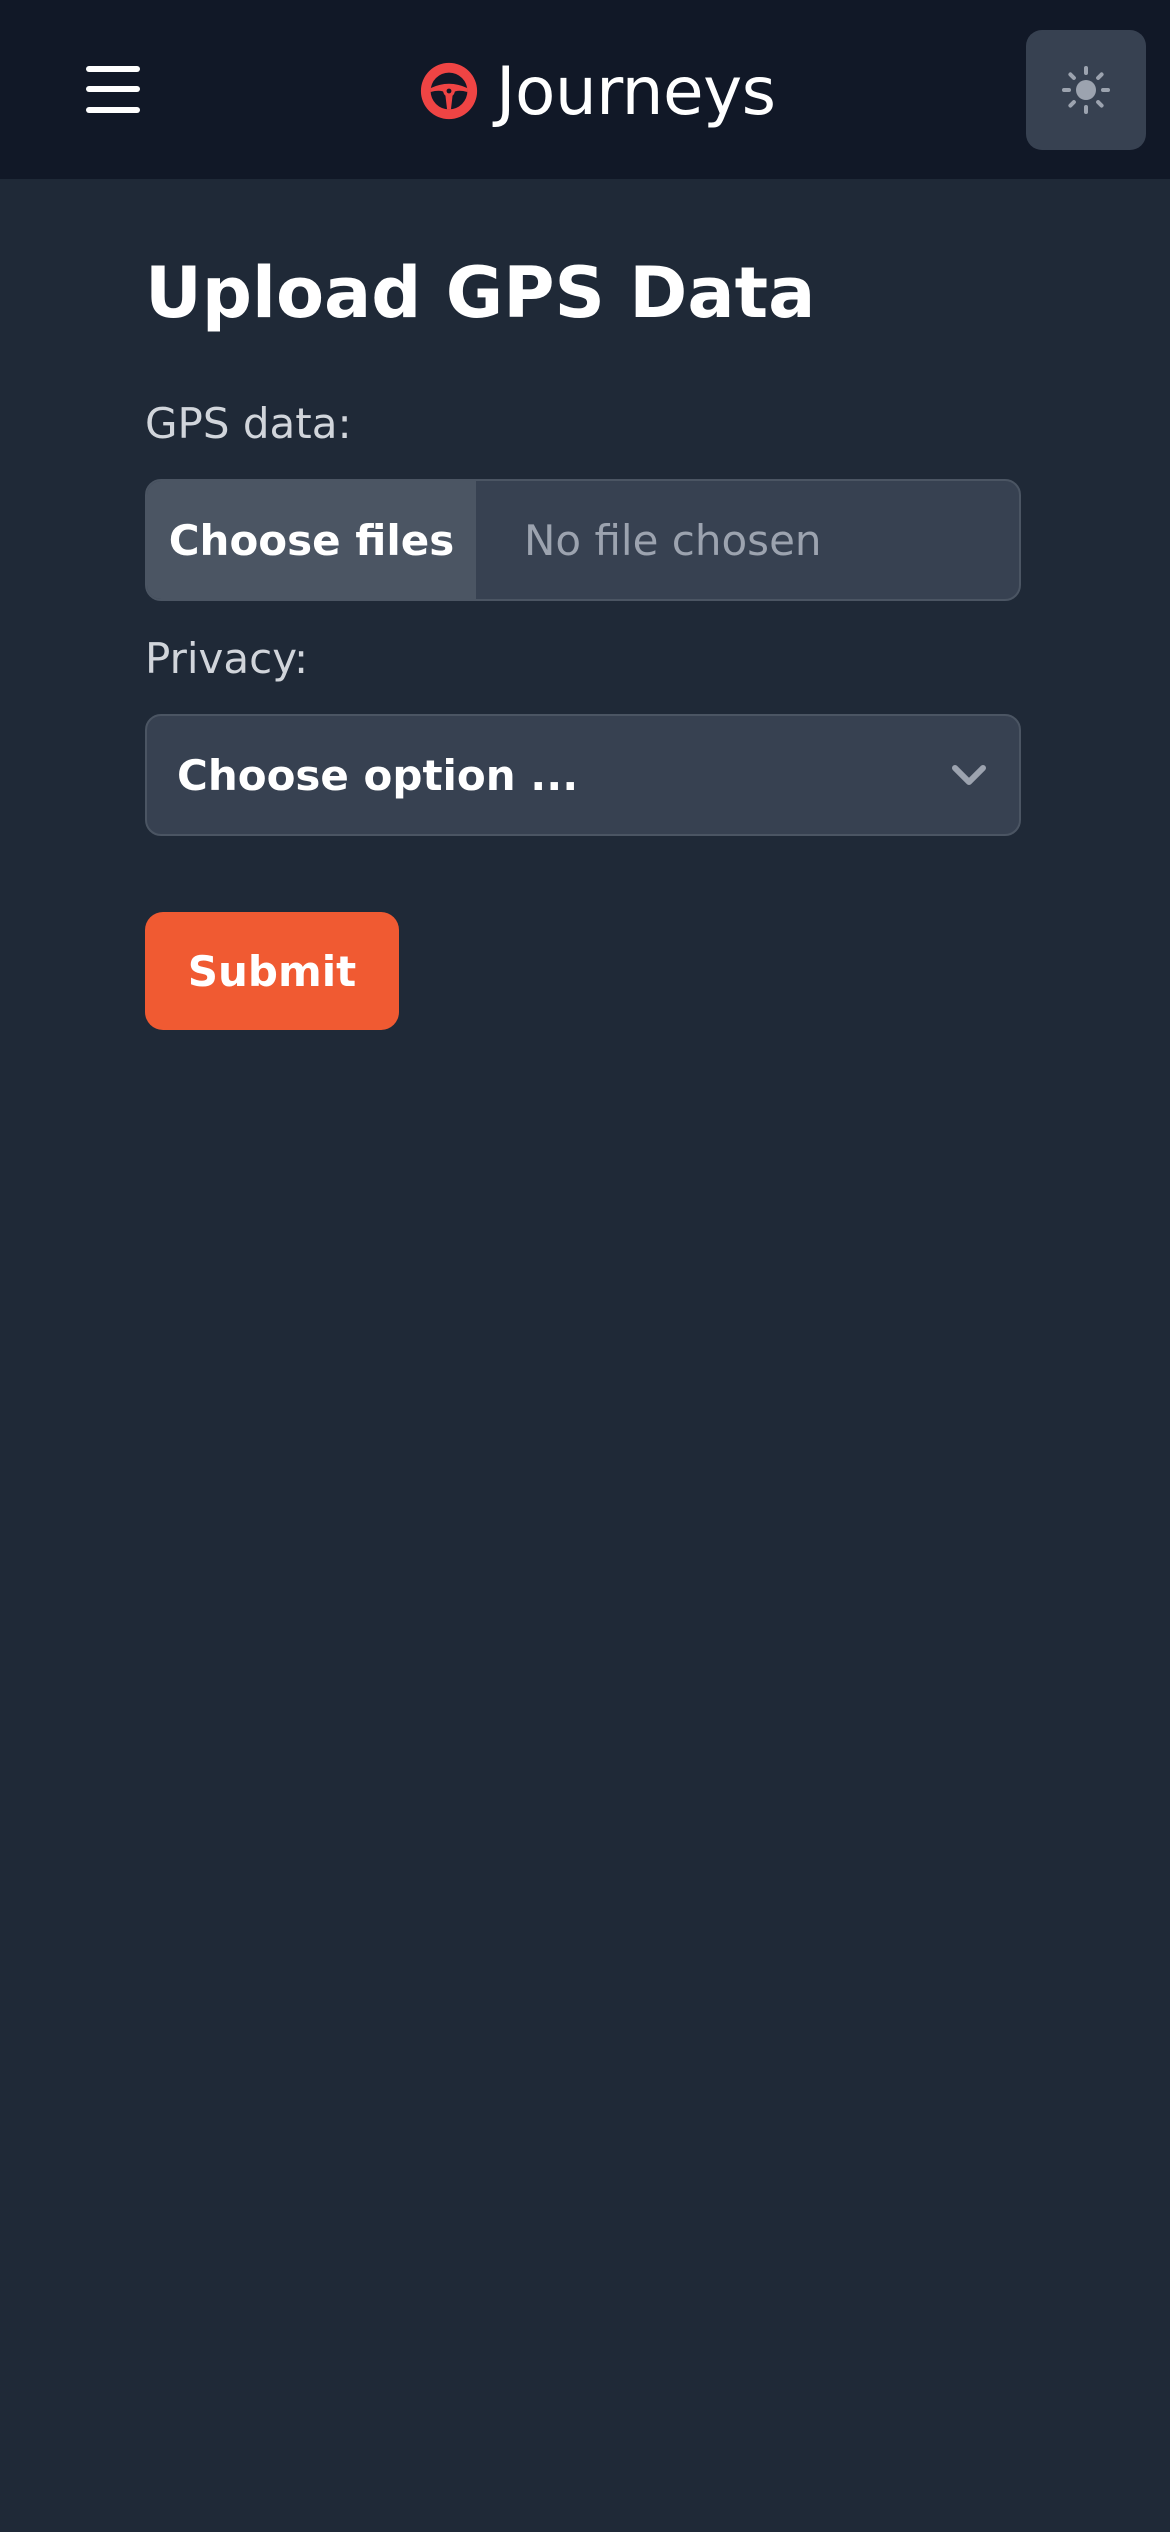 The image size is (1170, 2532). What do you see at coordinates (969, 775) in the screenshot?
I see `chevron-down-icon` at bounding box center [969, 775].